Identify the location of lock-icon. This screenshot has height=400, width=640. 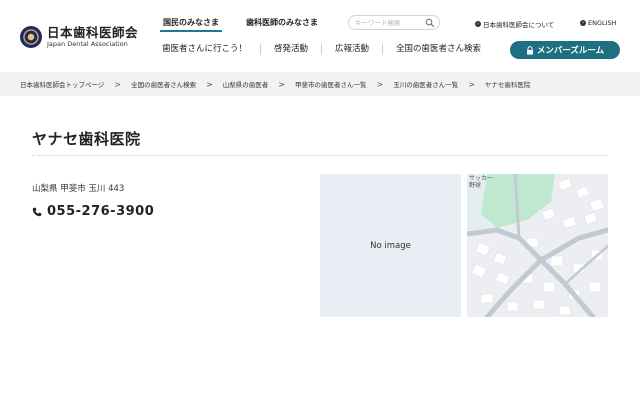
(529, 50).